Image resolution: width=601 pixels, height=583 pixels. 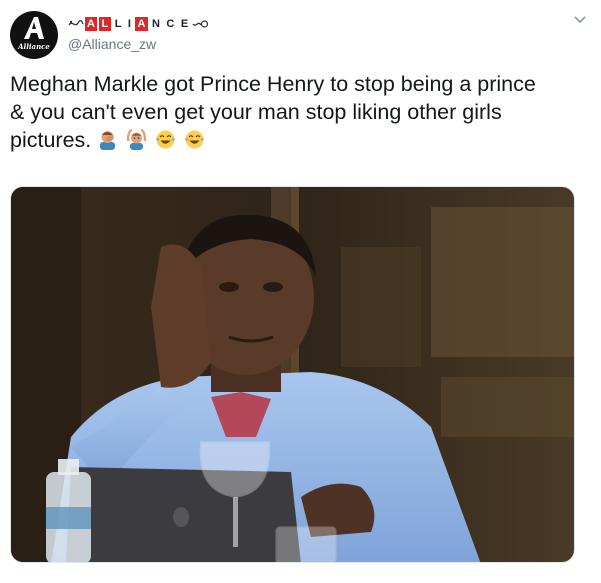 I want to click on left-flourish-icon, so click(x=76, y=22).